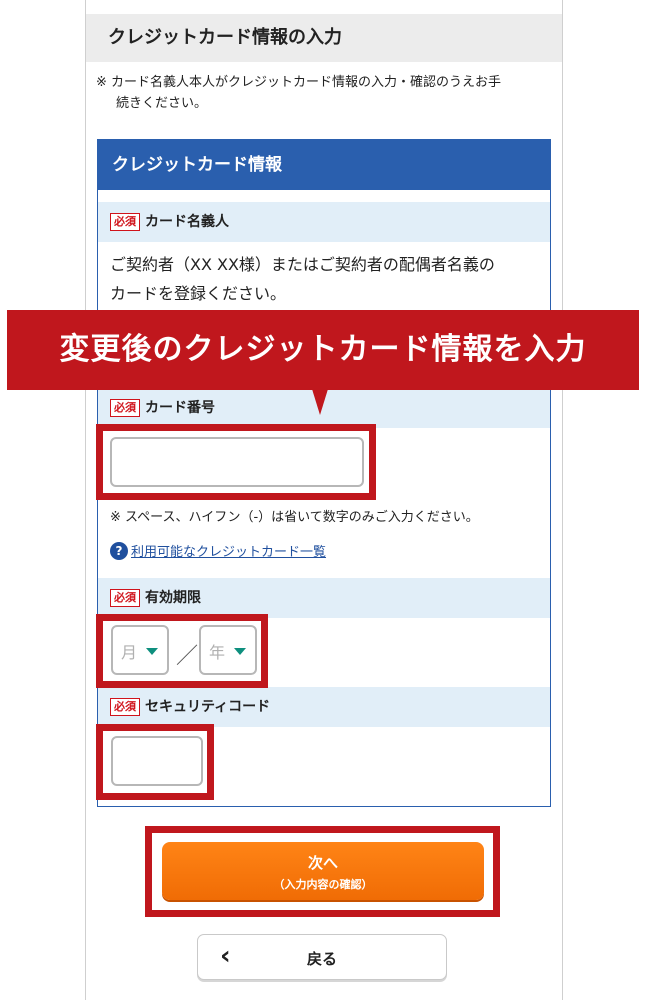  What do you see at coordinates (323, 350) in the screenshot?
I see `callout-banner: 変更後のクレジットカード情報を入力` at bounding box center [323, 350].